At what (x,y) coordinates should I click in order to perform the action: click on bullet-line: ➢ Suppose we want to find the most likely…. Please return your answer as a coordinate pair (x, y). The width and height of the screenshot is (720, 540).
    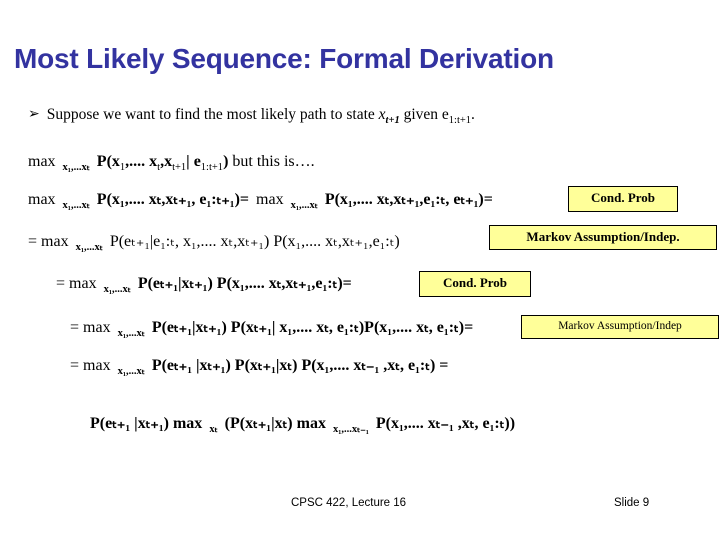
    Looking at the image, I should click on (363, 117).